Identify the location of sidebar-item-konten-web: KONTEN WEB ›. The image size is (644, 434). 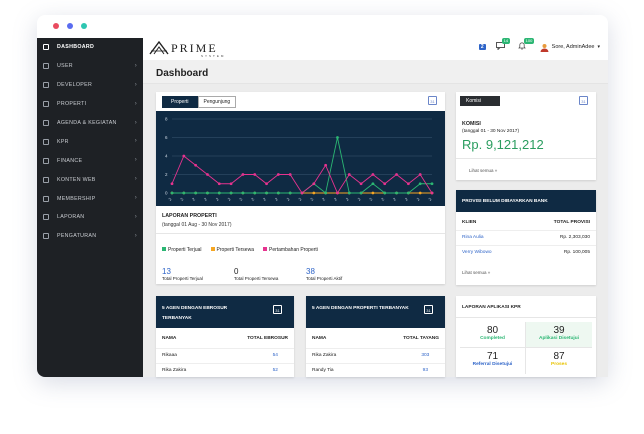
(90, 179).